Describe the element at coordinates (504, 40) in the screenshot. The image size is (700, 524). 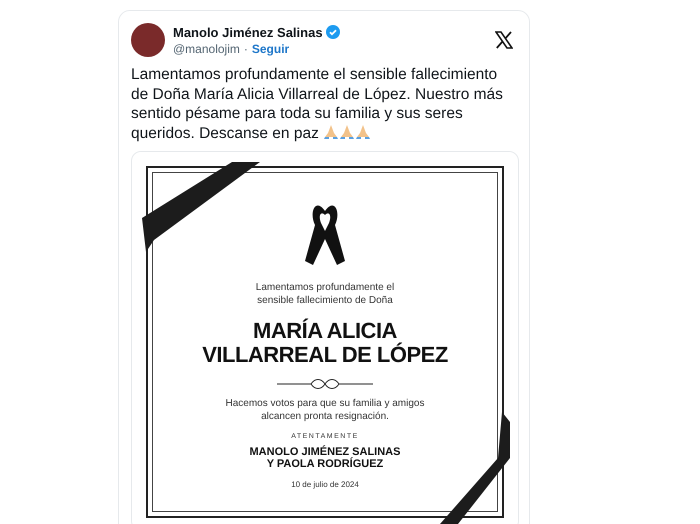
I see `x-logo-icon` at that location.